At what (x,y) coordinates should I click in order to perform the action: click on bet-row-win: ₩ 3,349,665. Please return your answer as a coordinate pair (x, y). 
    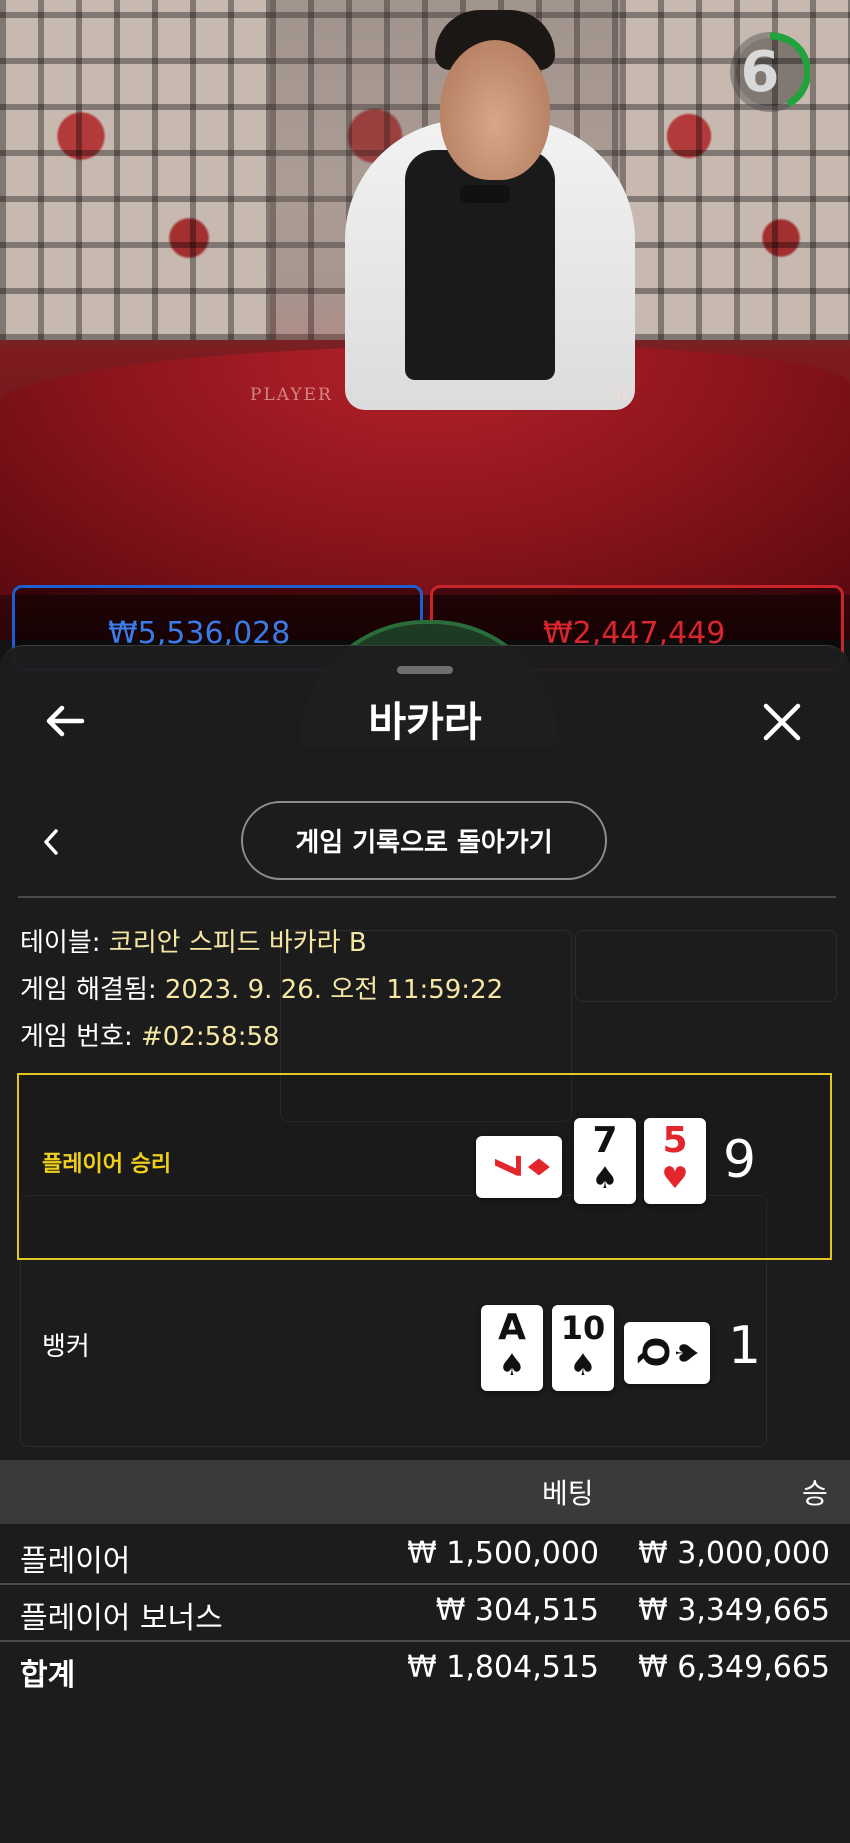
    Looking at the image, I should click on (734, 1610).